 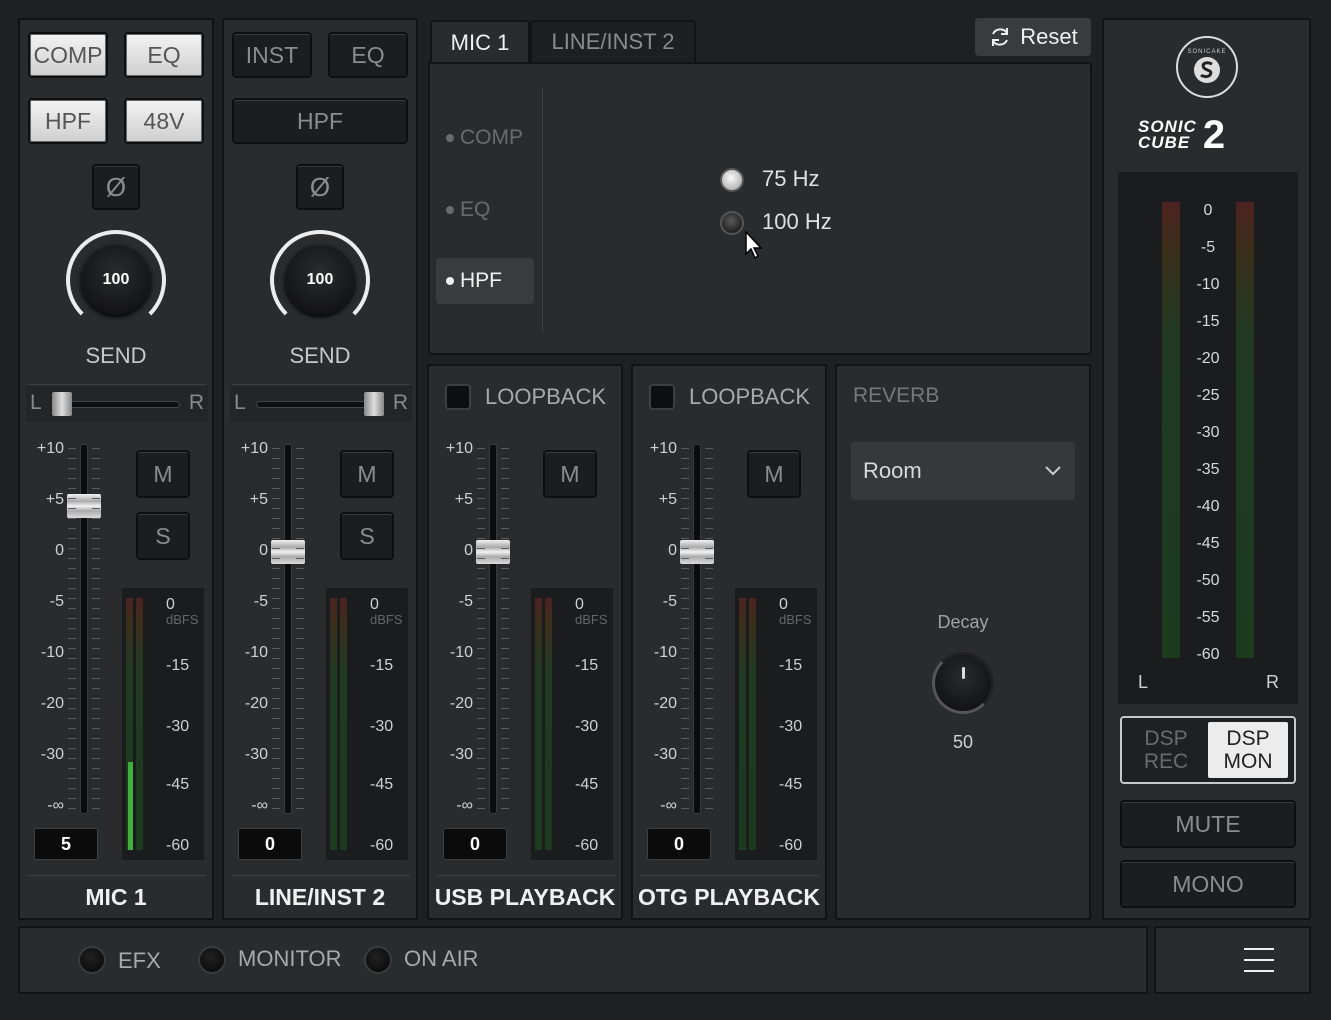 I want to click on on-air-led, so click(x=378, y=960).